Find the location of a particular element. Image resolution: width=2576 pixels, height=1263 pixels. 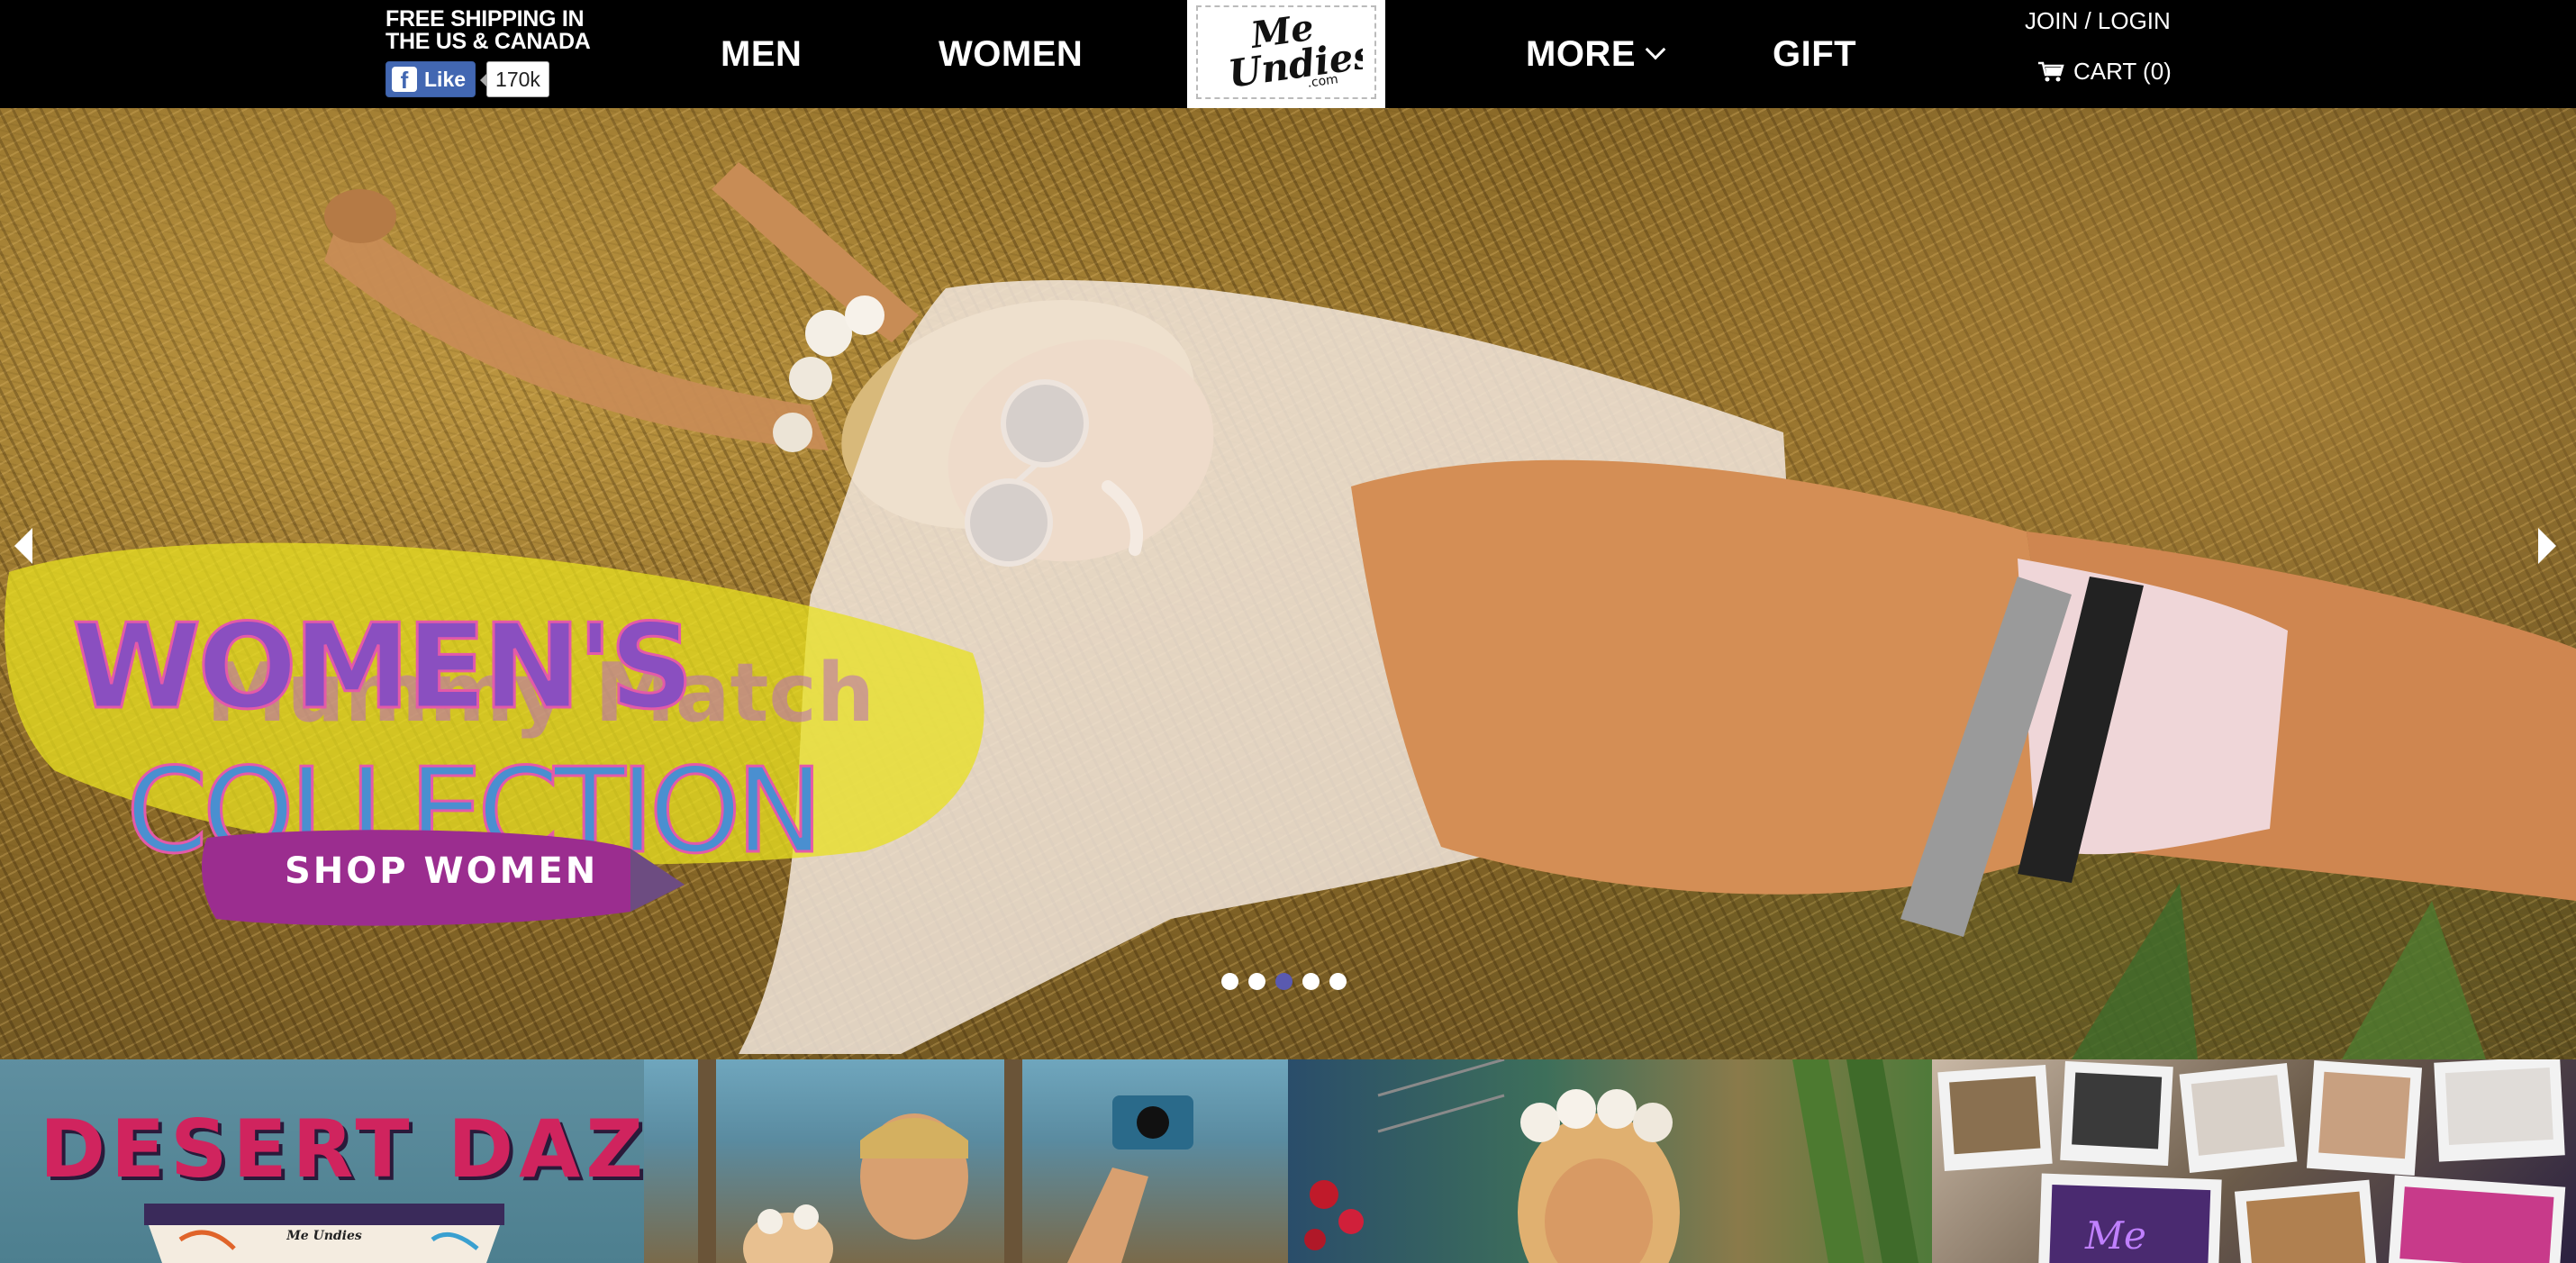

womens-collection-banner: Mummy Match WOMEN'S COLLECTION is located at coordinates (494, 710).